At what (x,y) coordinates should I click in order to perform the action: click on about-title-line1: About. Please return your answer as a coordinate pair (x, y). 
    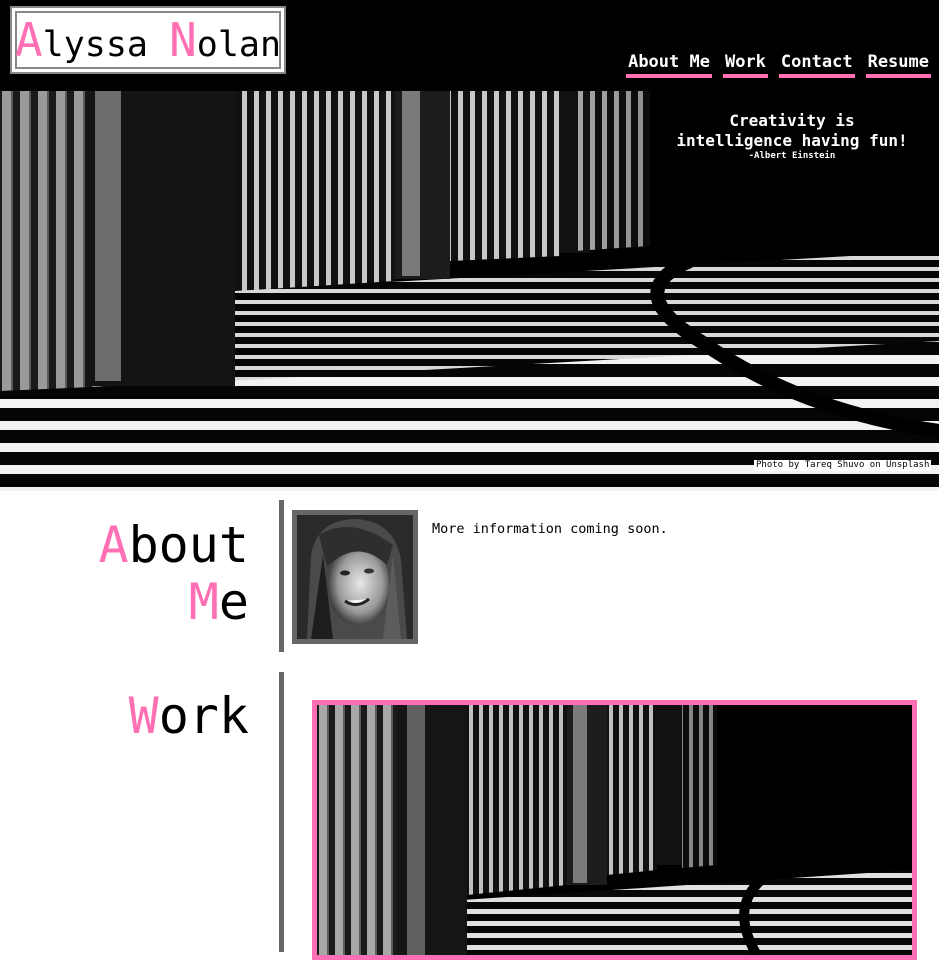
    Looking at the image, I should click on (173, 545).